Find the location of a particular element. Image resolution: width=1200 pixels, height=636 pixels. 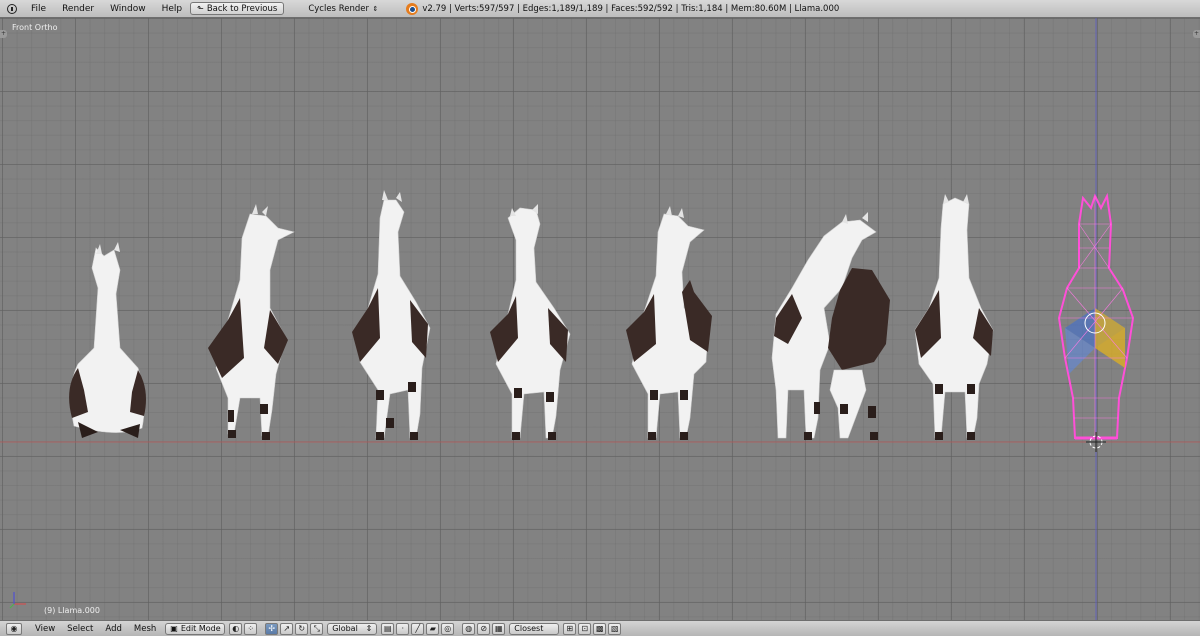

rotate-manipulator-icon: ↻ is located at coordinates (302, 628).